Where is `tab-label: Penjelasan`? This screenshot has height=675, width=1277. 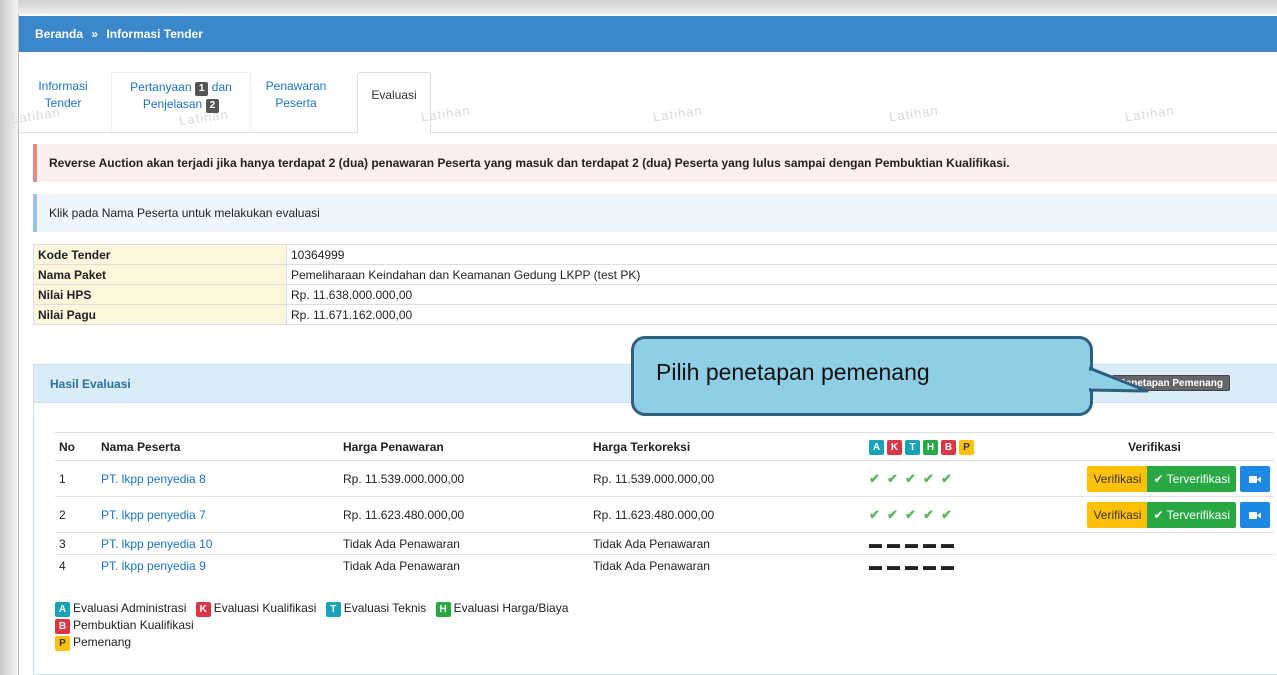 tab-label: Penjelasan is located at coordinates (172, 104).